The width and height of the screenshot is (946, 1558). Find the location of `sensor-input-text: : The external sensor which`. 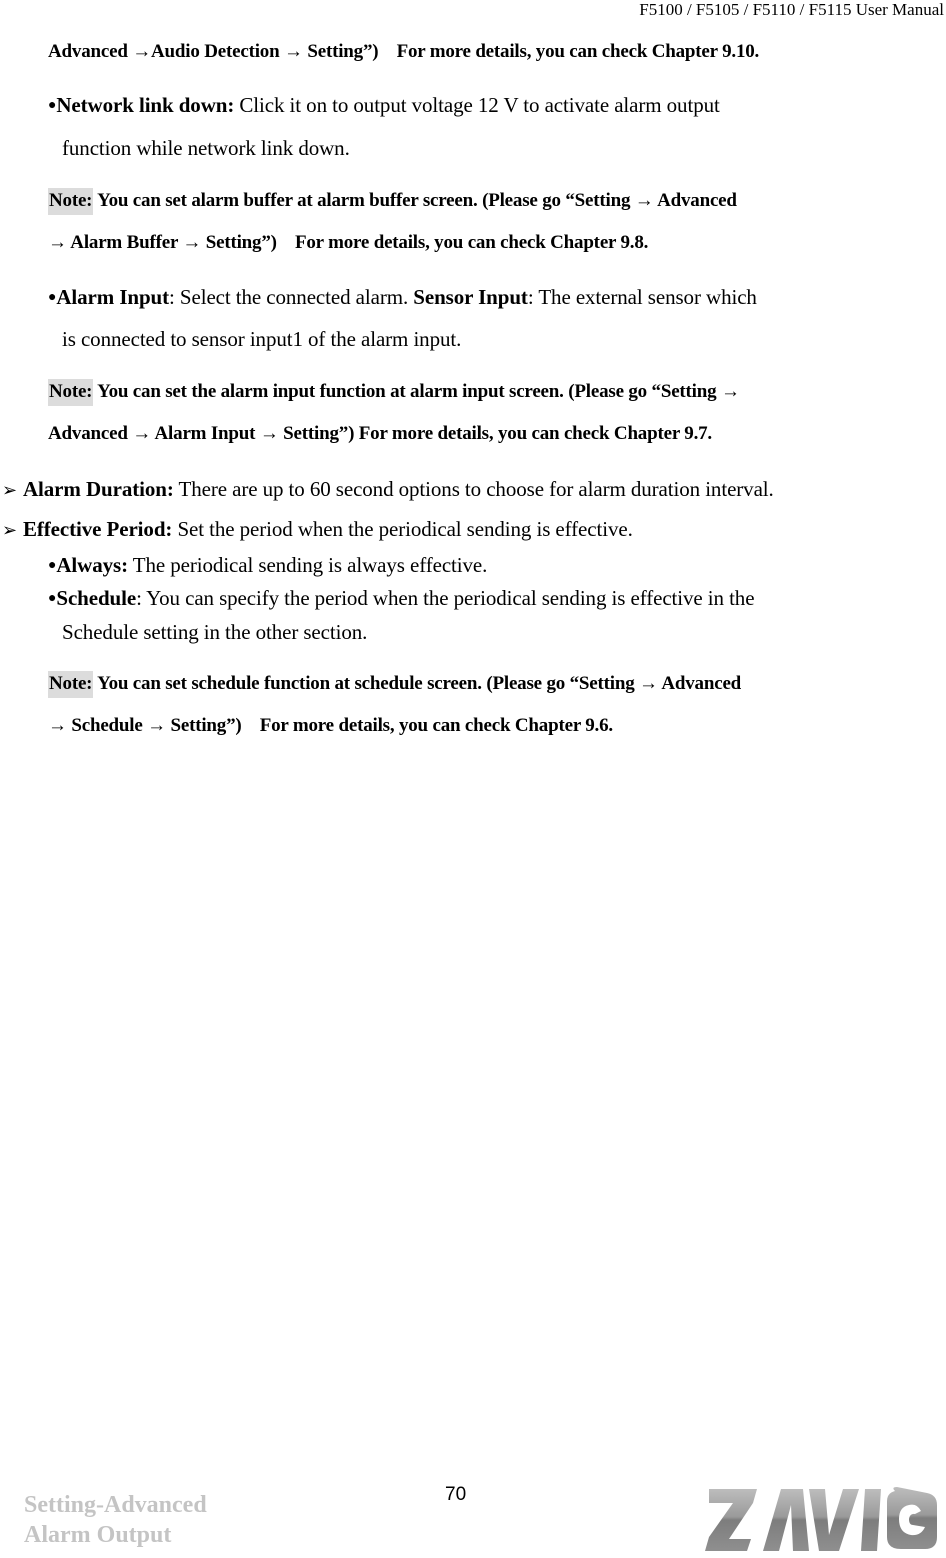

sensor-input-text: : The external sensor which is located at coordinates (642, 297).